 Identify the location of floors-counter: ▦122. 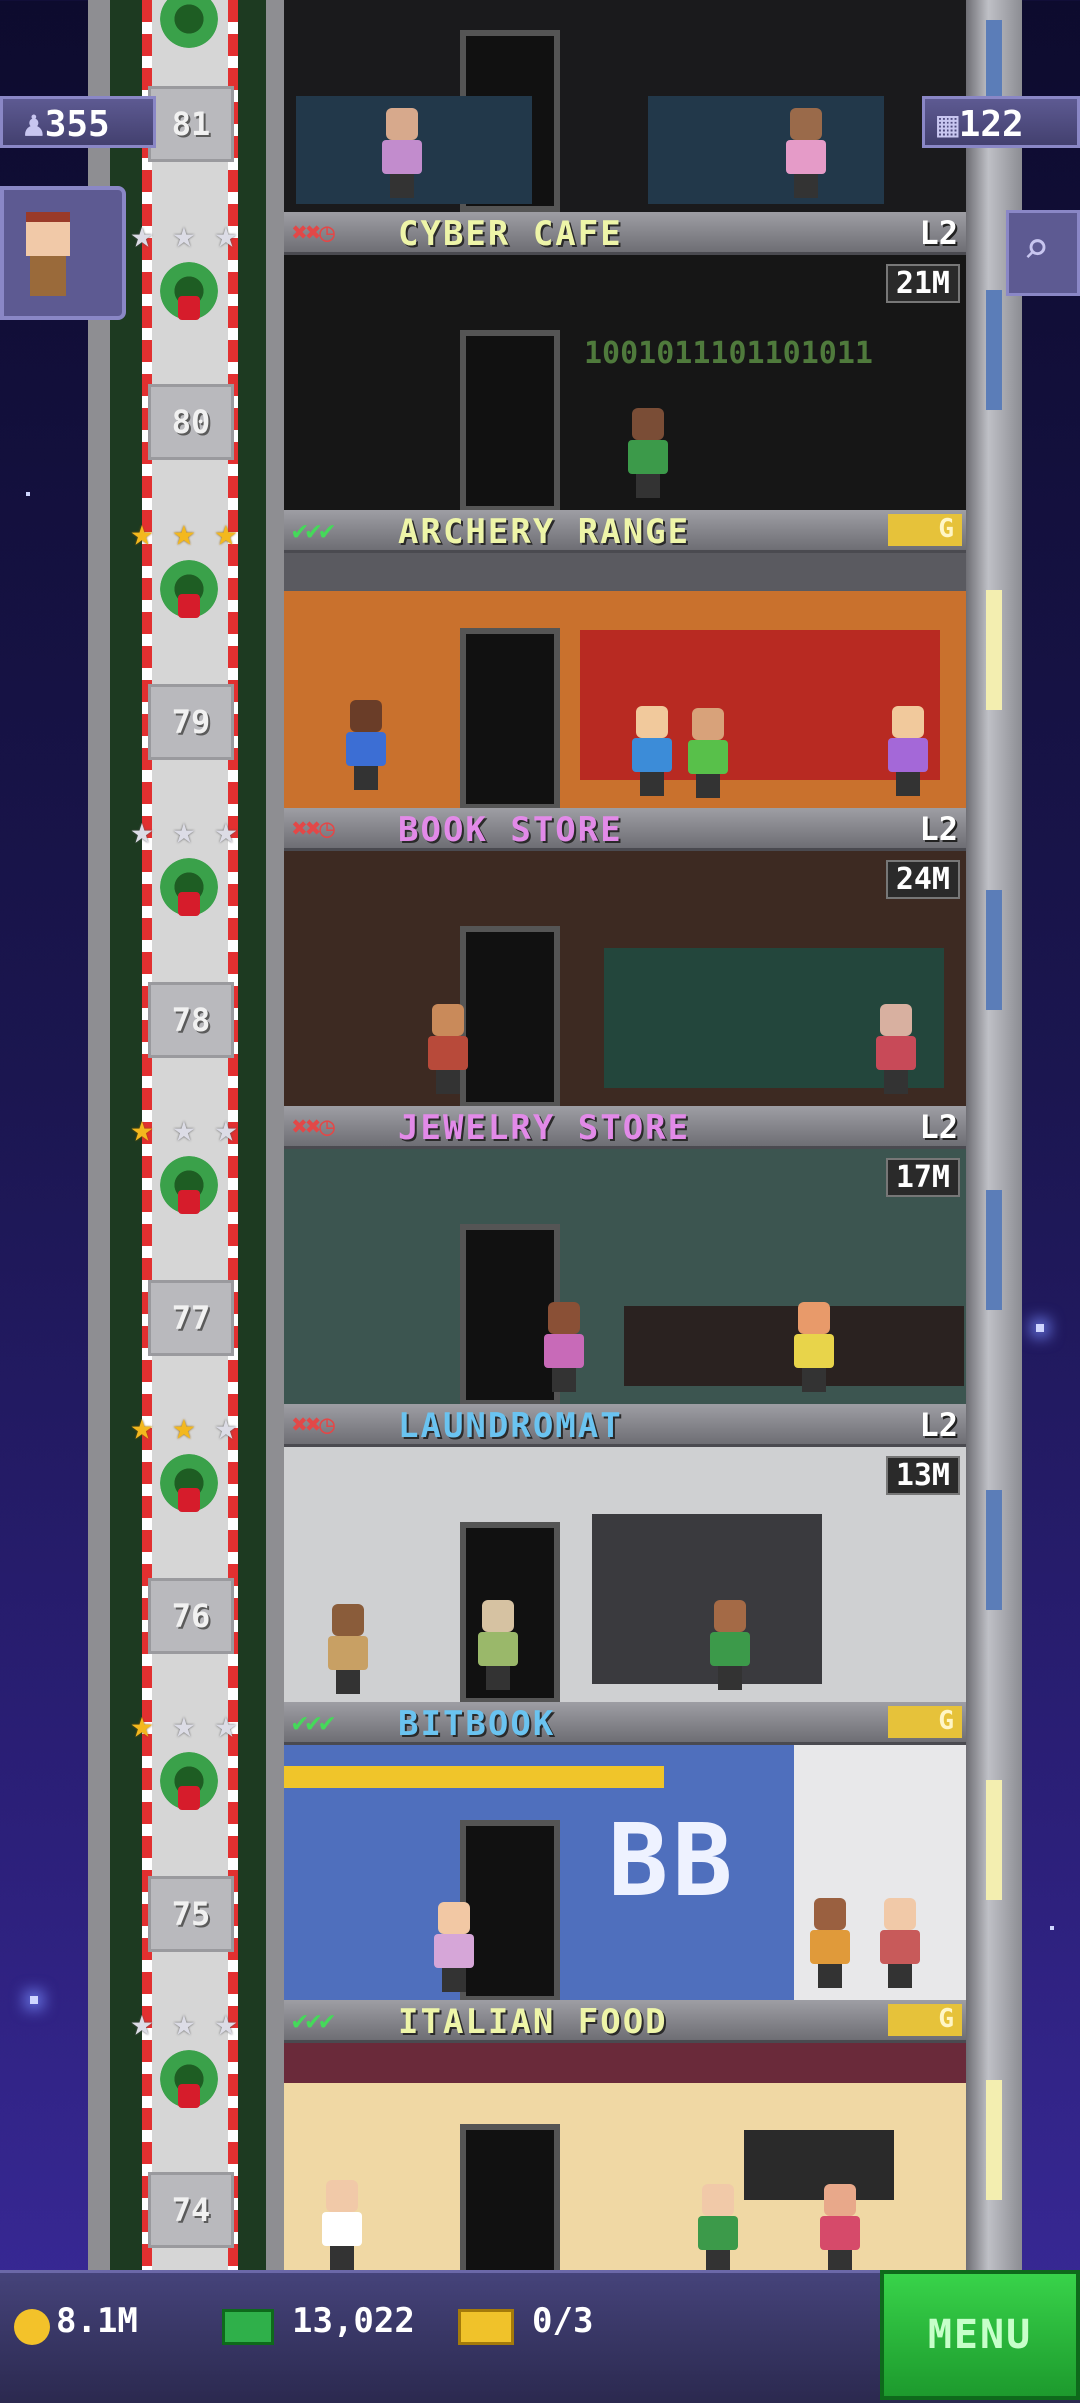
(1001, 122).